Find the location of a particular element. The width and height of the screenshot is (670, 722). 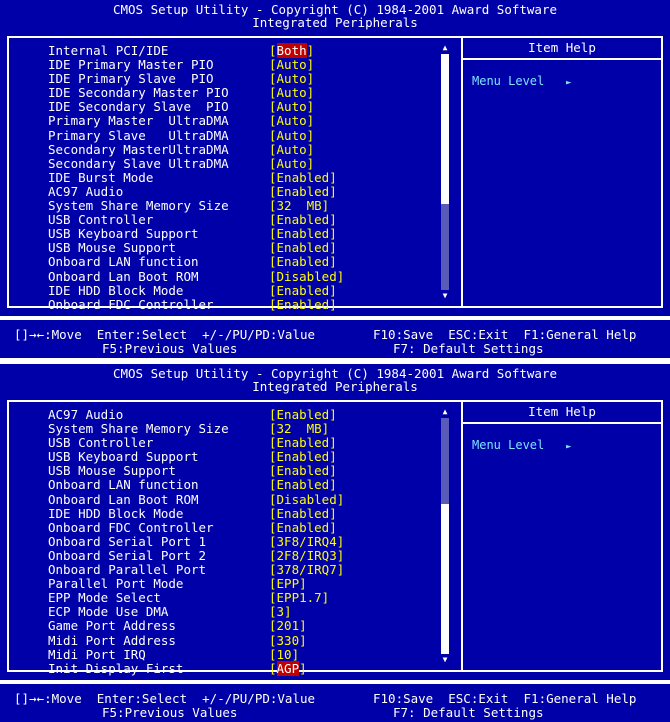

setting-row: IDE Burst Mode [Enabled] is located at coordinates (224, 177).